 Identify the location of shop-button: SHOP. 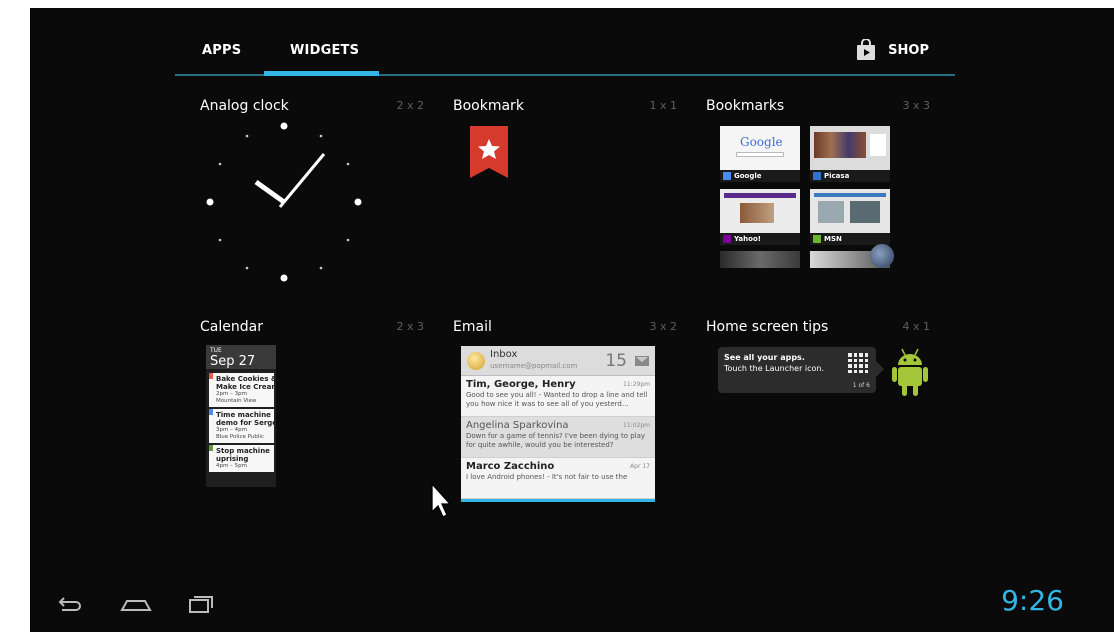
(892, 50).